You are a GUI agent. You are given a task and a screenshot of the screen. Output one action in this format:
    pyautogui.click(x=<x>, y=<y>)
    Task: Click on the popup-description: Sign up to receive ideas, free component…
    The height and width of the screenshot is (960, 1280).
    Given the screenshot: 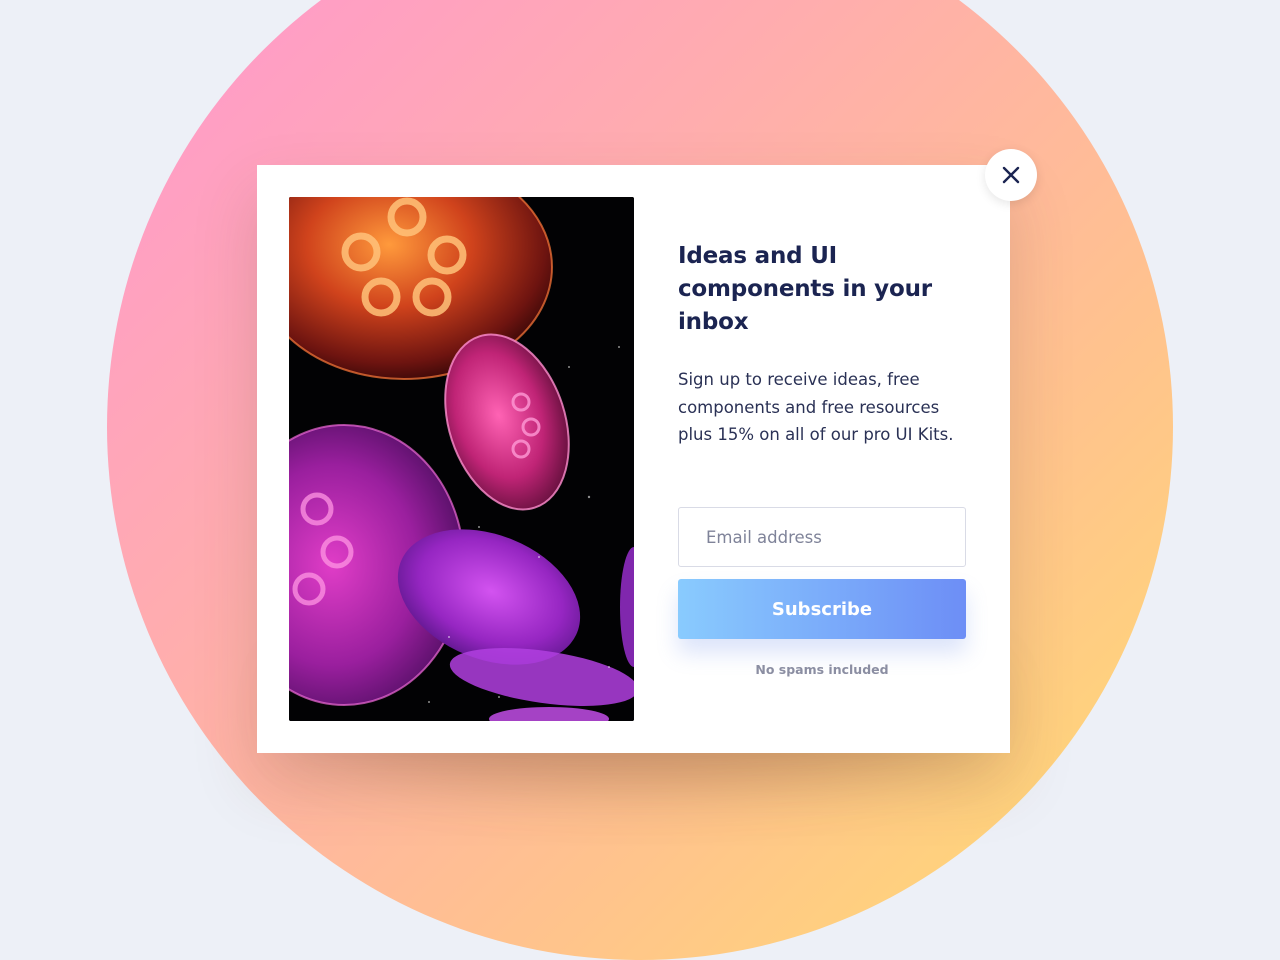 What is the action you would take?
    pyautogui.click(x=816, y=407)
    